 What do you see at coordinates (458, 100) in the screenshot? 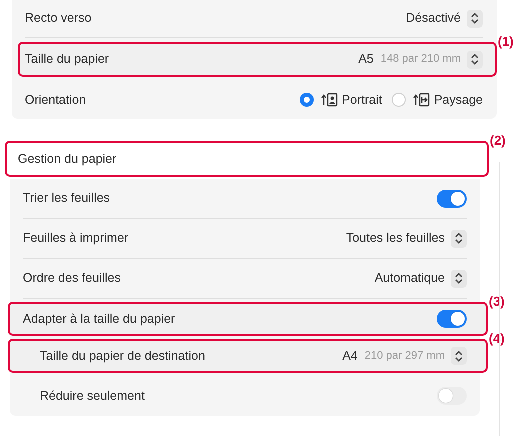
I see `radio-label: Paysage` at bounding box center [458, 100].